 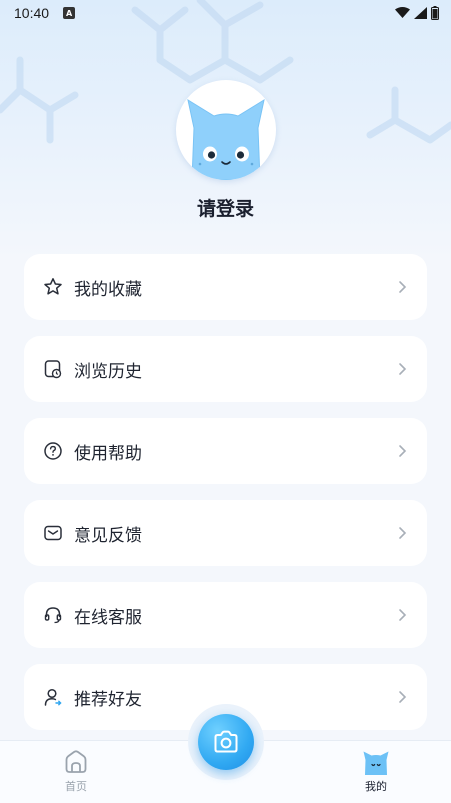 What do you see at coordinates (225, 451) in the screenshot?
I see `menu-item-help: 使用帮助` at bounding box center [225, 451].